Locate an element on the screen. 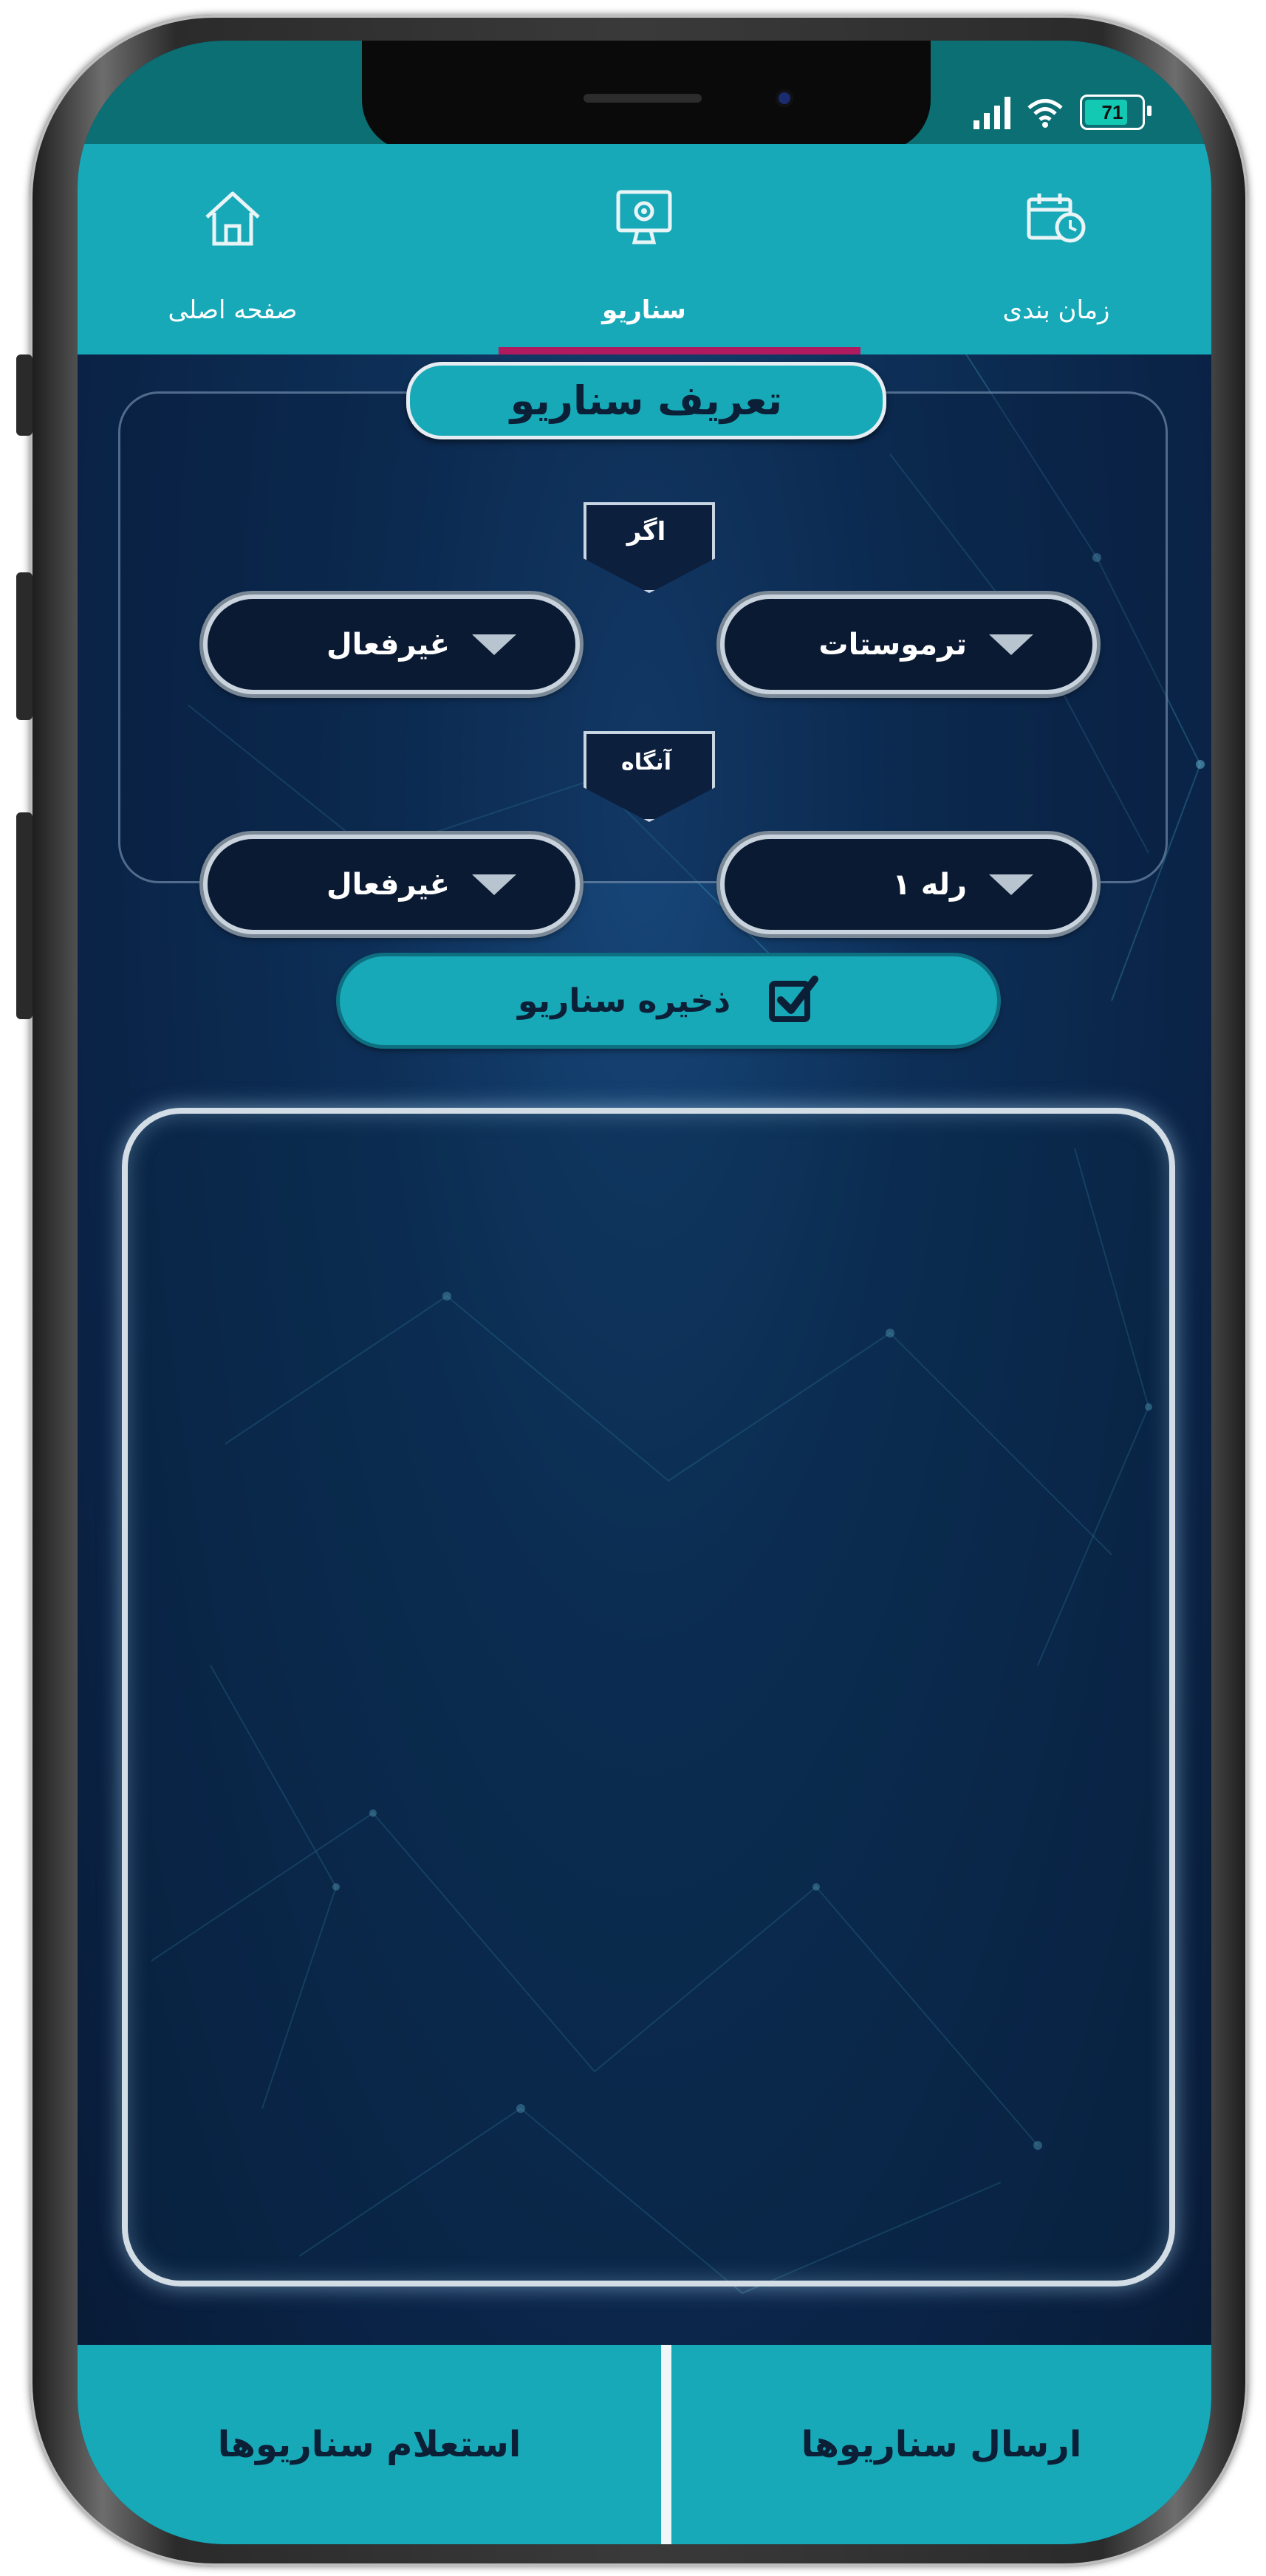 The height and width of the screenshot is (2576, 1266). tab-home-label: صفحه اصلی is located at coordinates (233, 310).